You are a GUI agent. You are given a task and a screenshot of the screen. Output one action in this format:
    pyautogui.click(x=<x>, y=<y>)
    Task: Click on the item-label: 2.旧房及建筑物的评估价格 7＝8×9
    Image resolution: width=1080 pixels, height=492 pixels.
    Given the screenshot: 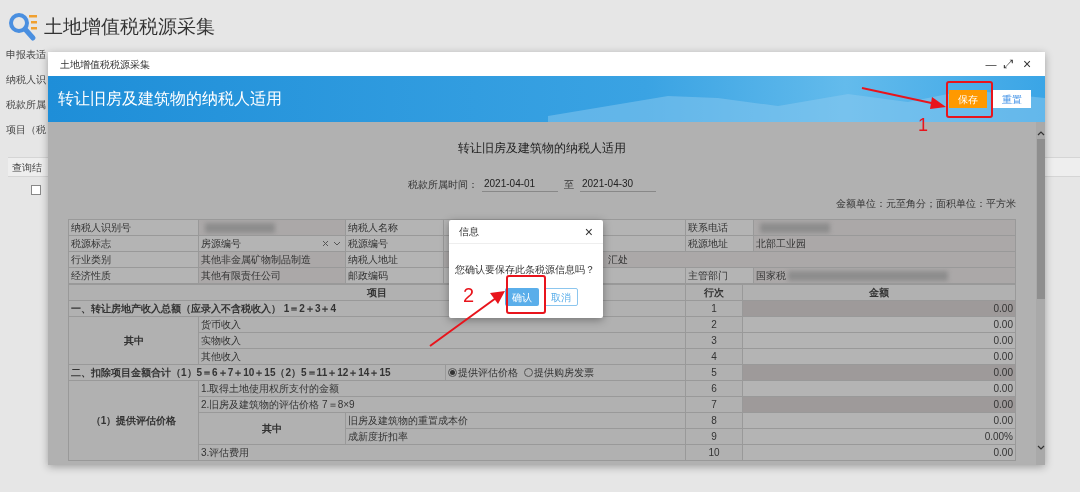 What is the action you would take?
    pyautogui.click(x=278, y=404)
    